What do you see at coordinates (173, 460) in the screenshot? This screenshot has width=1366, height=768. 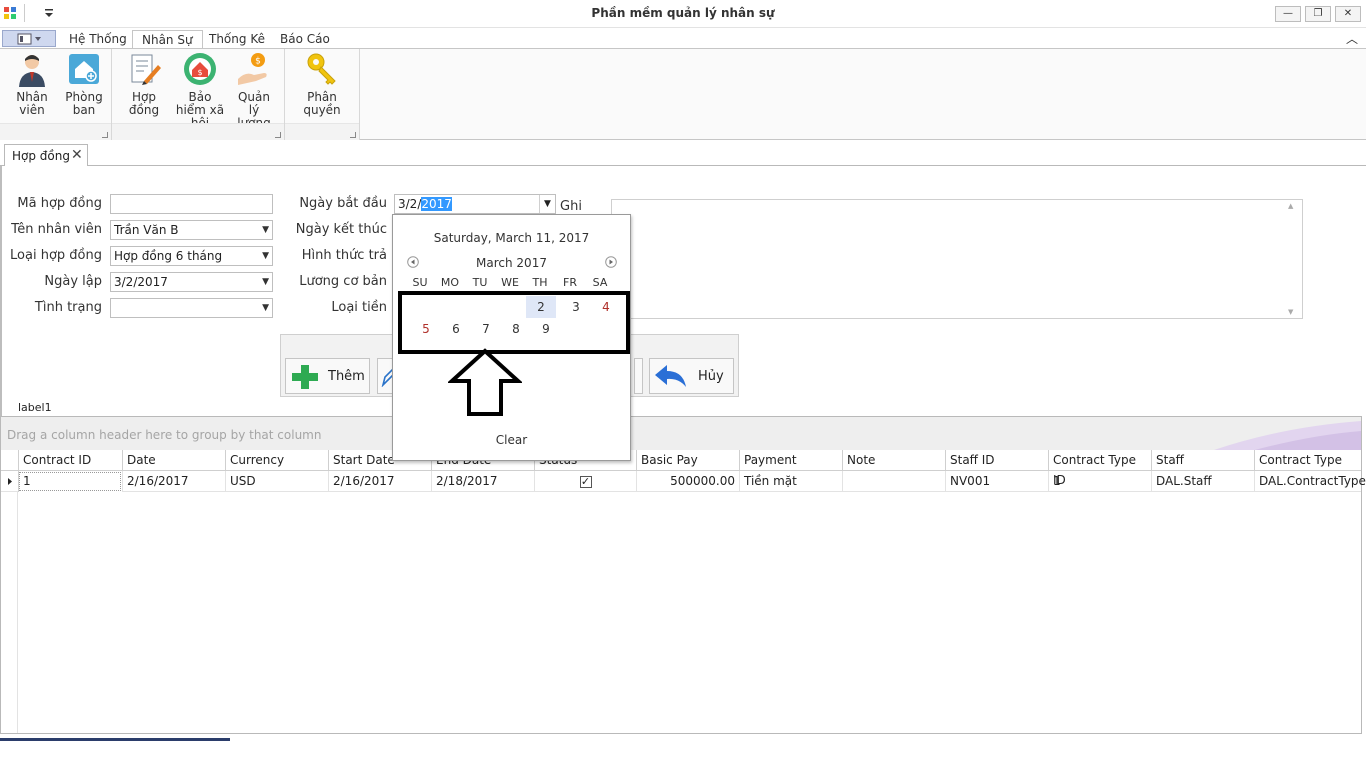 I see `column-header-date: Date` at bounding box center [173, 460].